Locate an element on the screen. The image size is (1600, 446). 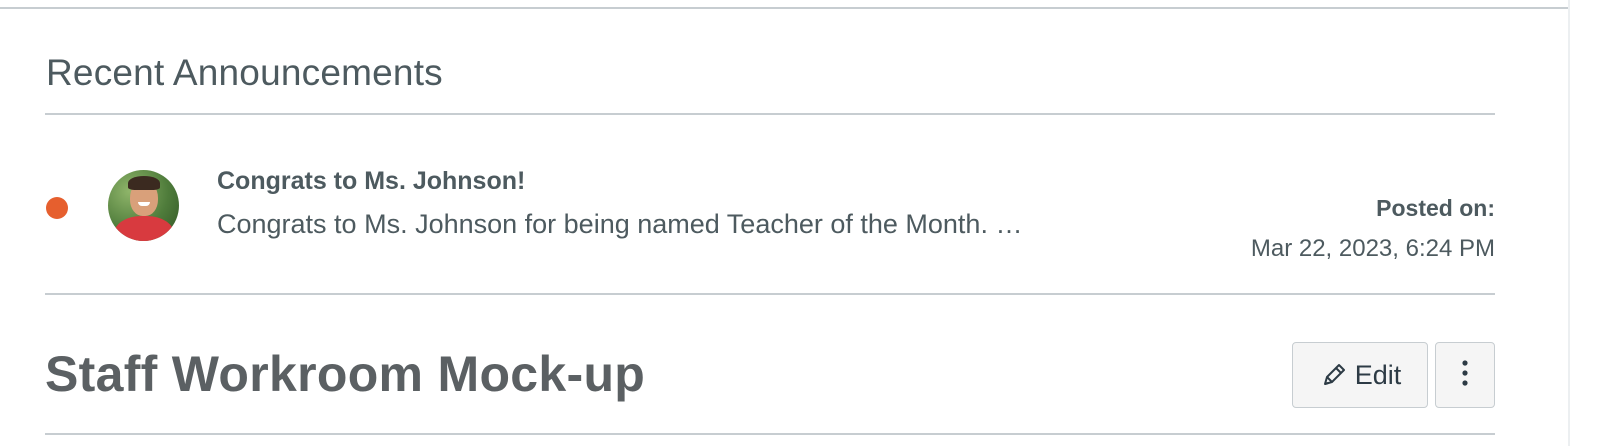
posted-date: Mar 22, 2023, 6:24 PM is located at coordinates (1372, 248).